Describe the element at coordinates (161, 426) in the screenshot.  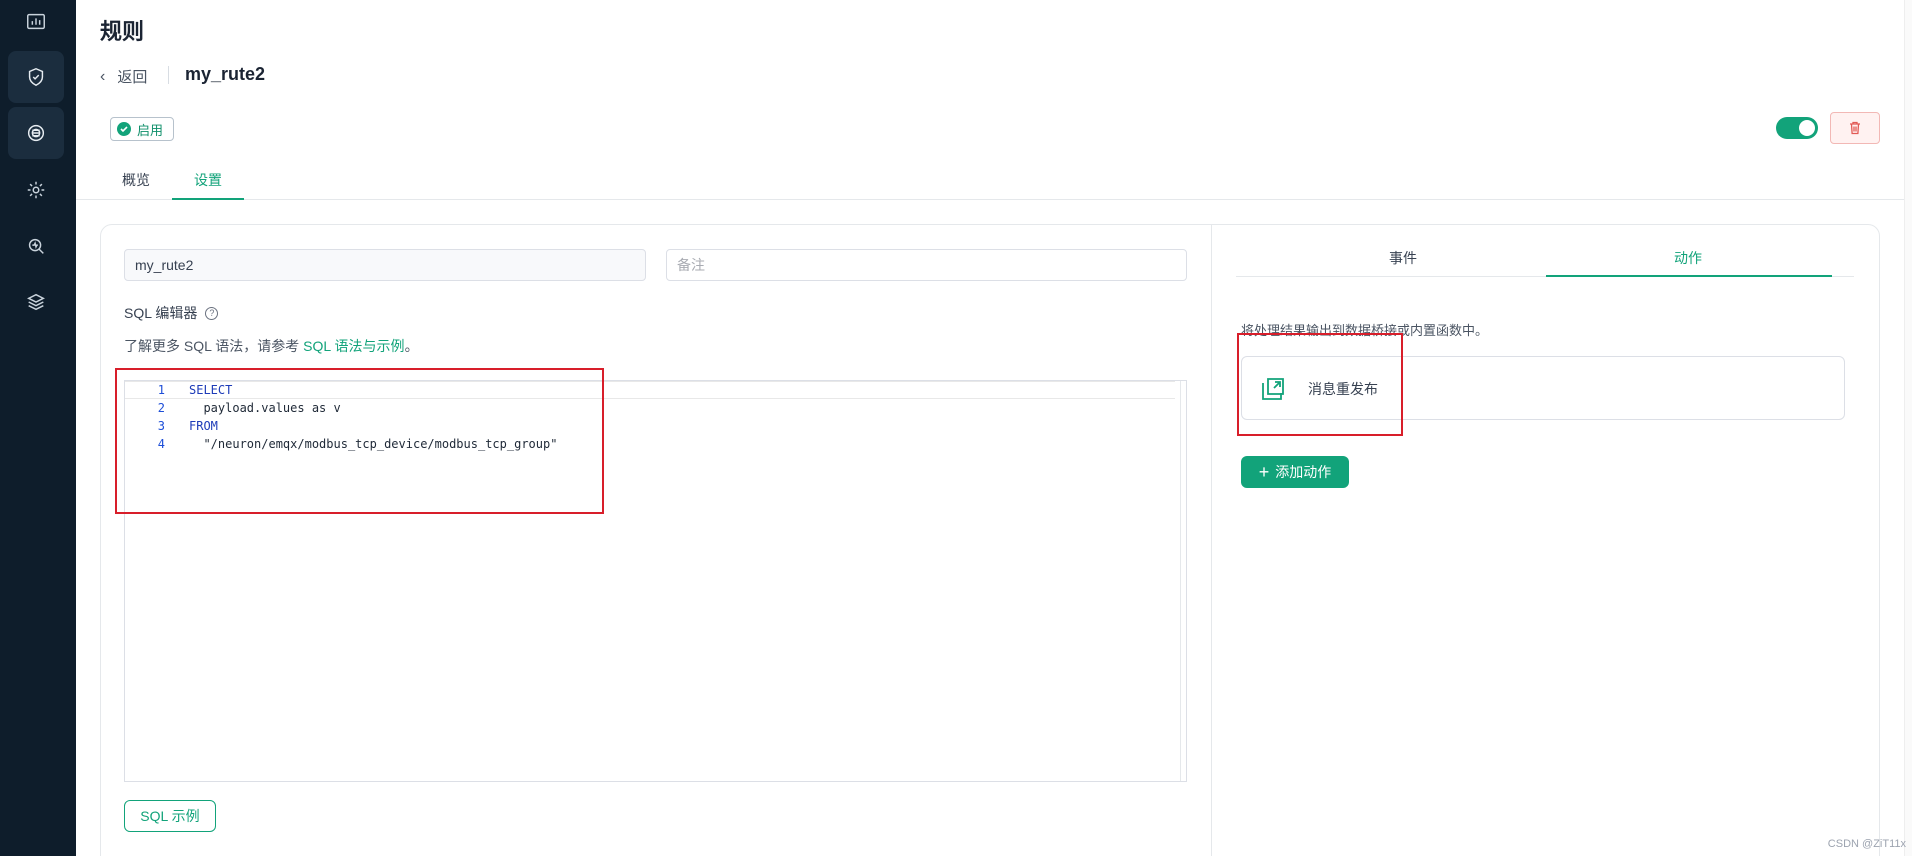
I see `line-number: 3` at that location.